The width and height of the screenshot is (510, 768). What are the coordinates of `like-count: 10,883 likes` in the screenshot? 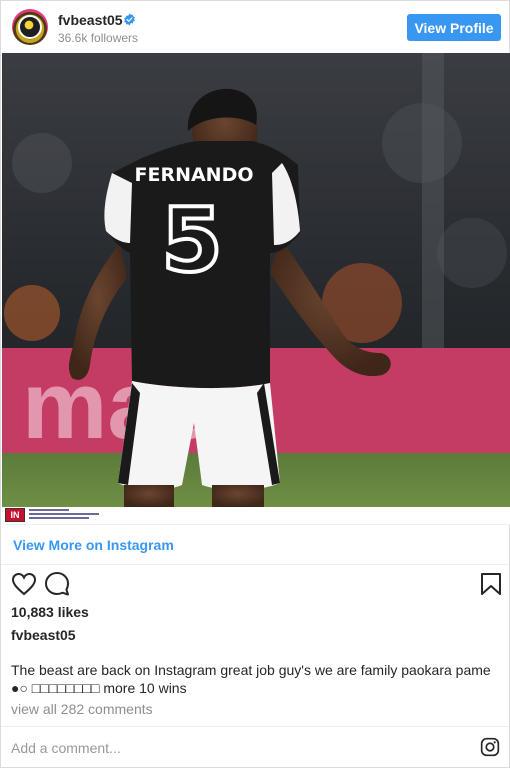 It's located at (50, 612).